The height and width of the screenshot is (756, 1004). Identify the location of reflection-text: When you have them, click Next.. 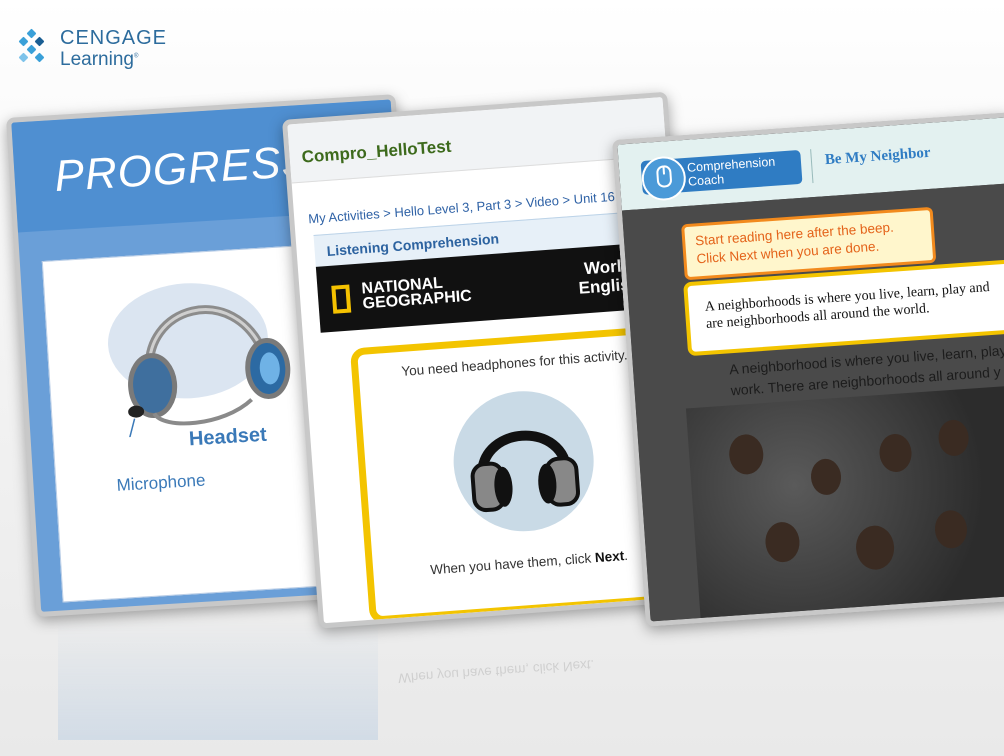
(496, 671).